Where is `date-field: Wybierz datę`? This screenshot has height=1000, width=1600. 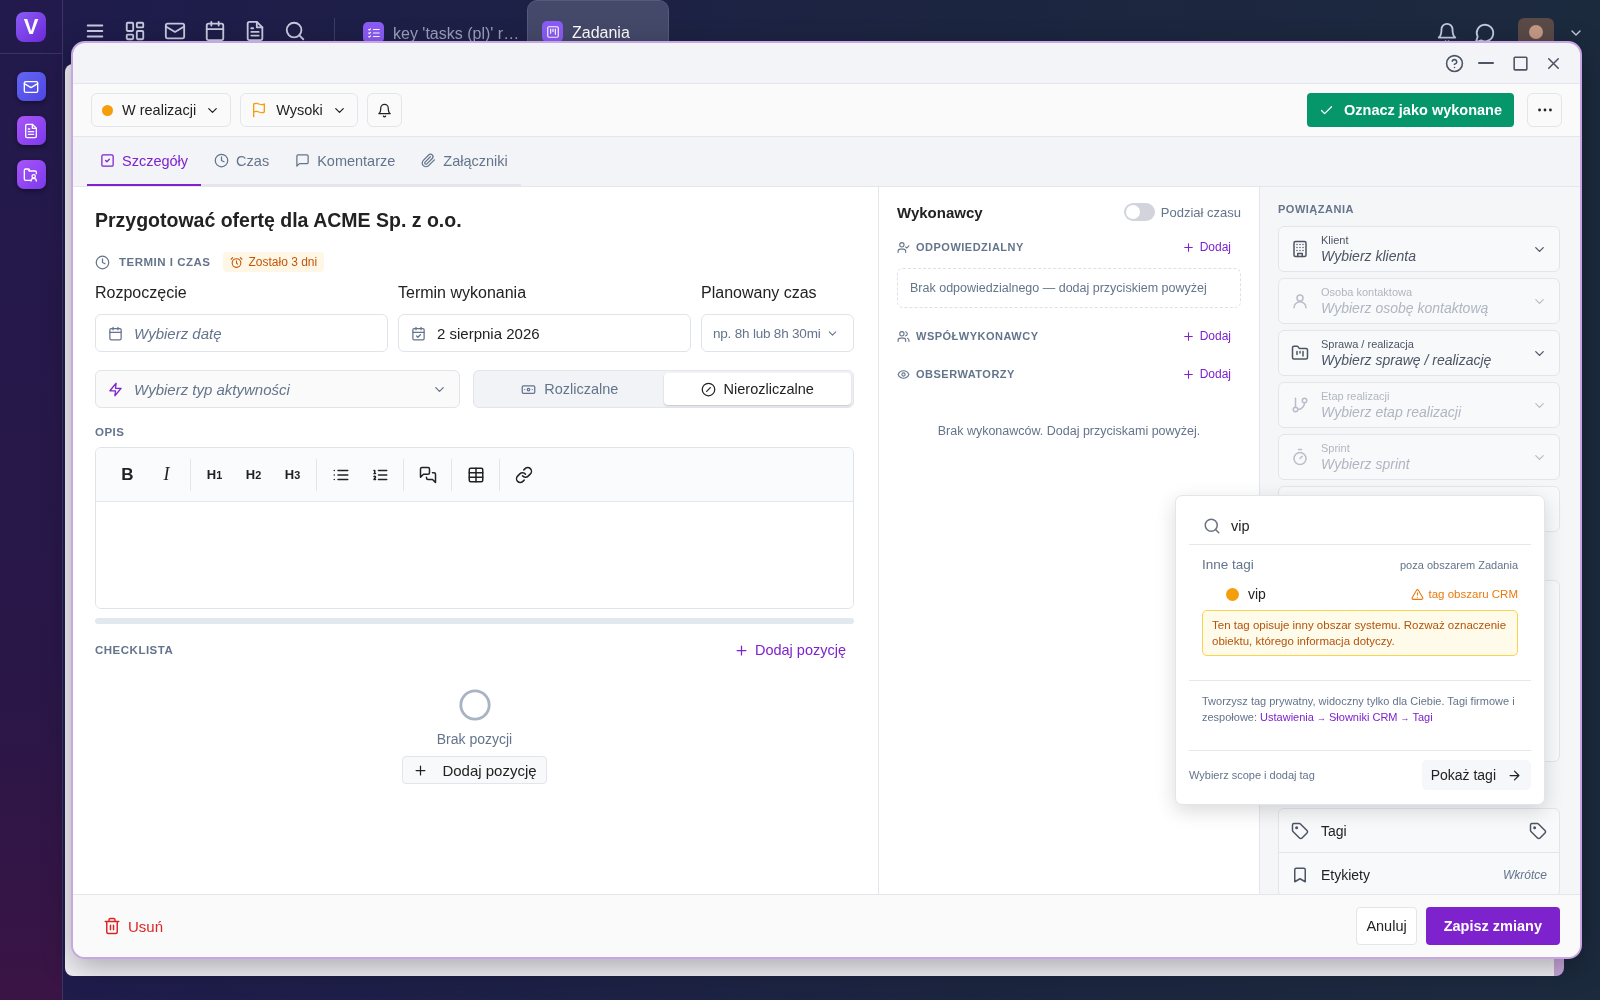
date-field: Wybierz datę is located at coordinates (241, 333).